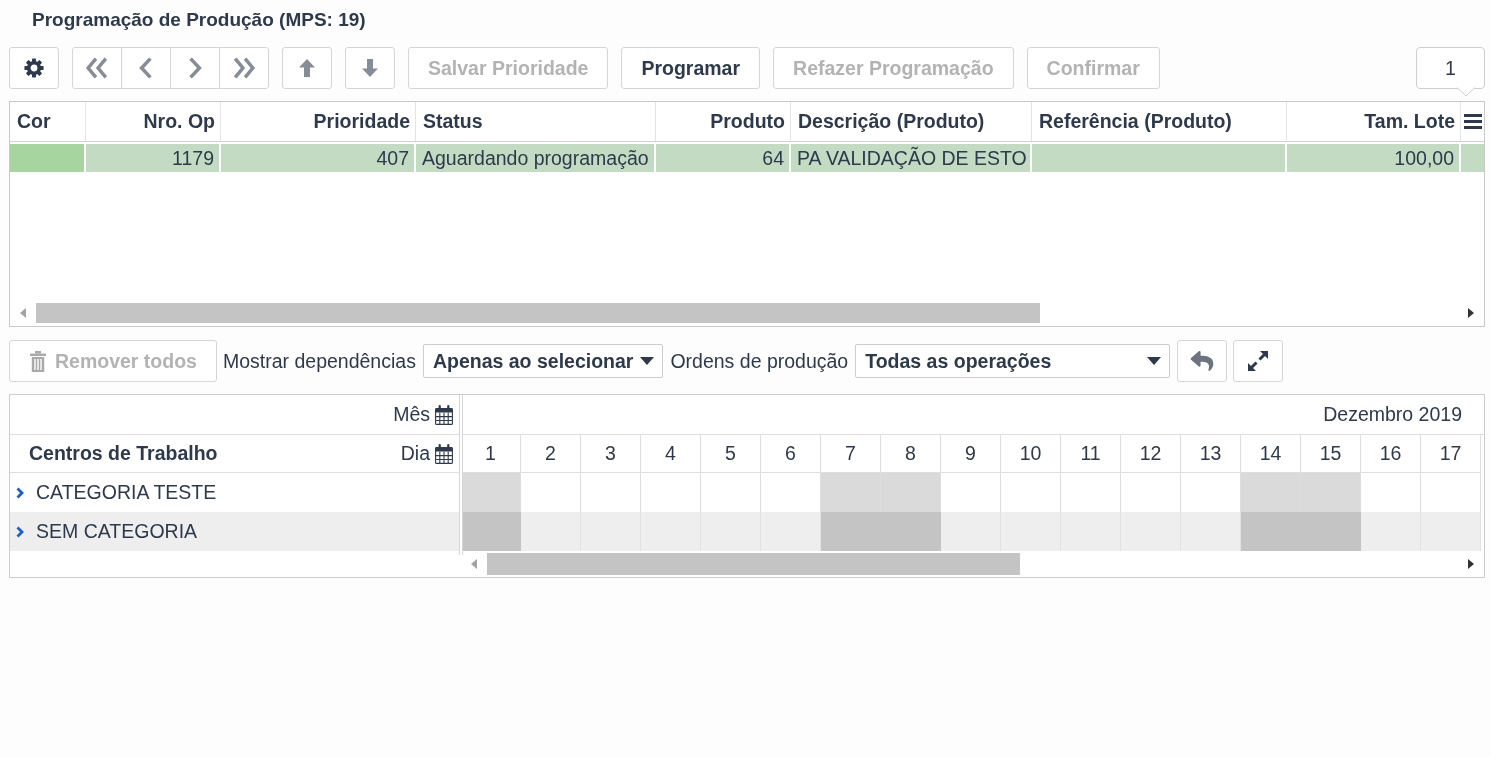  What do you see at coordinates (1472, 121) in the screenshot?
I see `menu-icon` at bounding box center [1472, 121].